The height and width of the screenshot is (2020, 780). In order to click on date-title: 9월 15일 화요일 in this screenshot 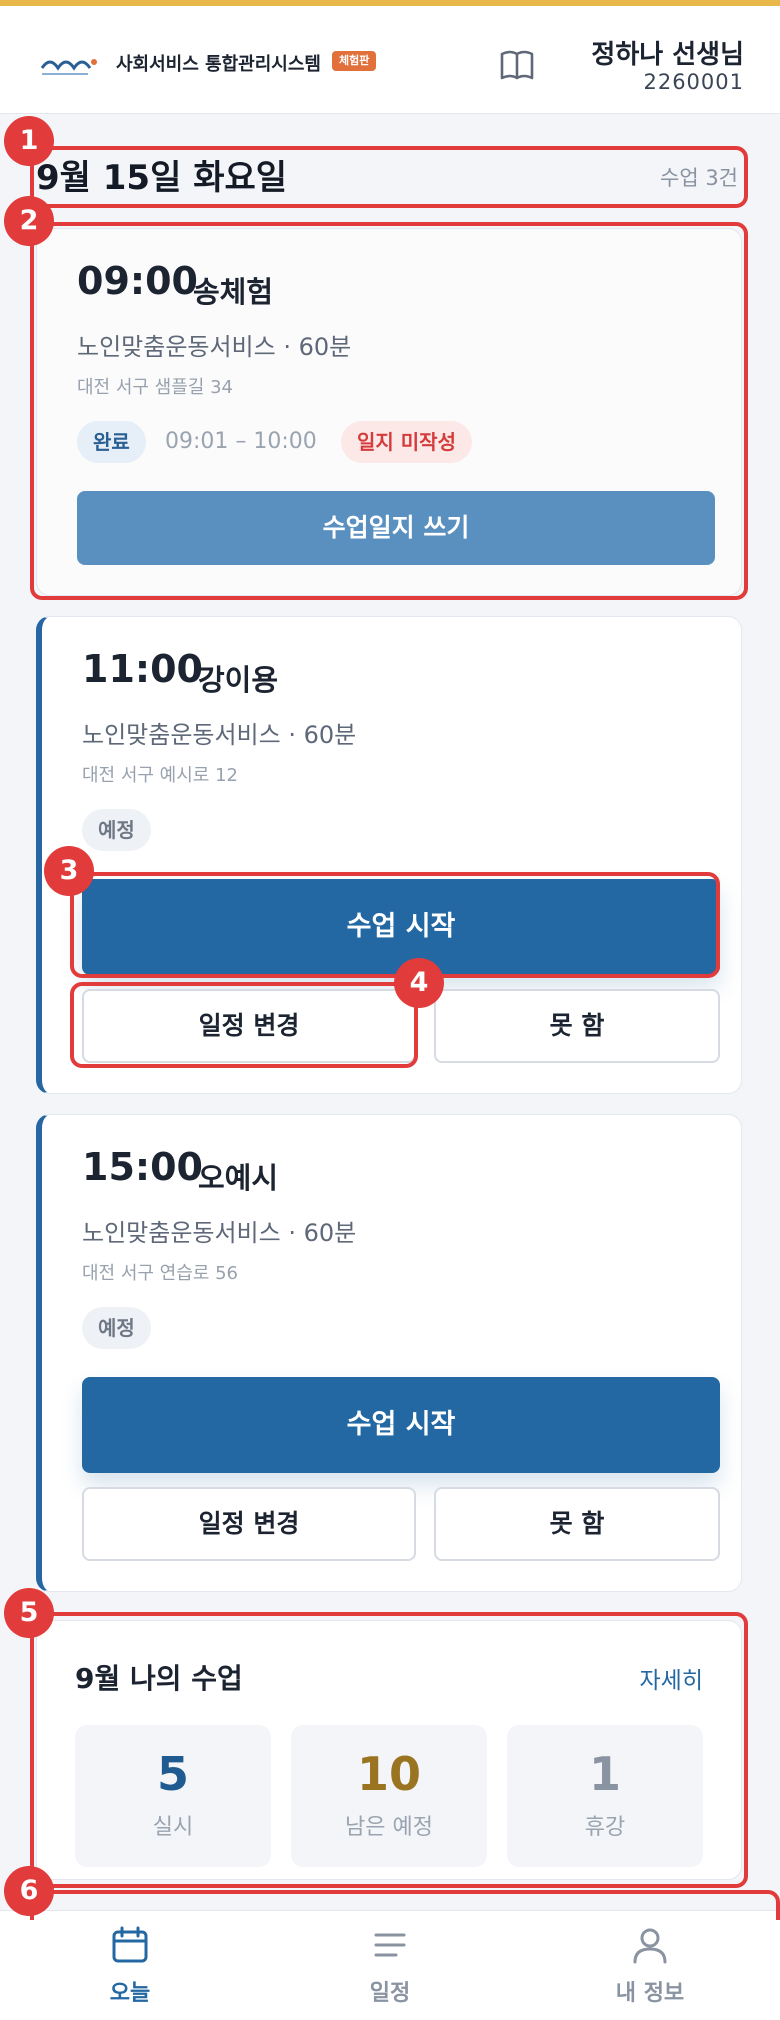, I will do `click(162, 178)`.